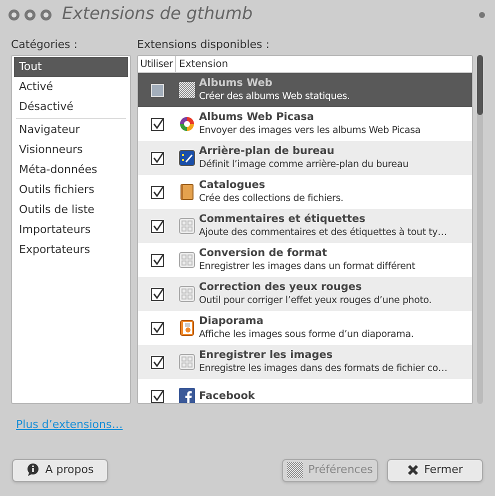 The height and width of the screenshot is (496, 495). Describe the element at coordinates (266, 355) in the screenshot. I see `extension-title: Enregistrer les images` at that location.